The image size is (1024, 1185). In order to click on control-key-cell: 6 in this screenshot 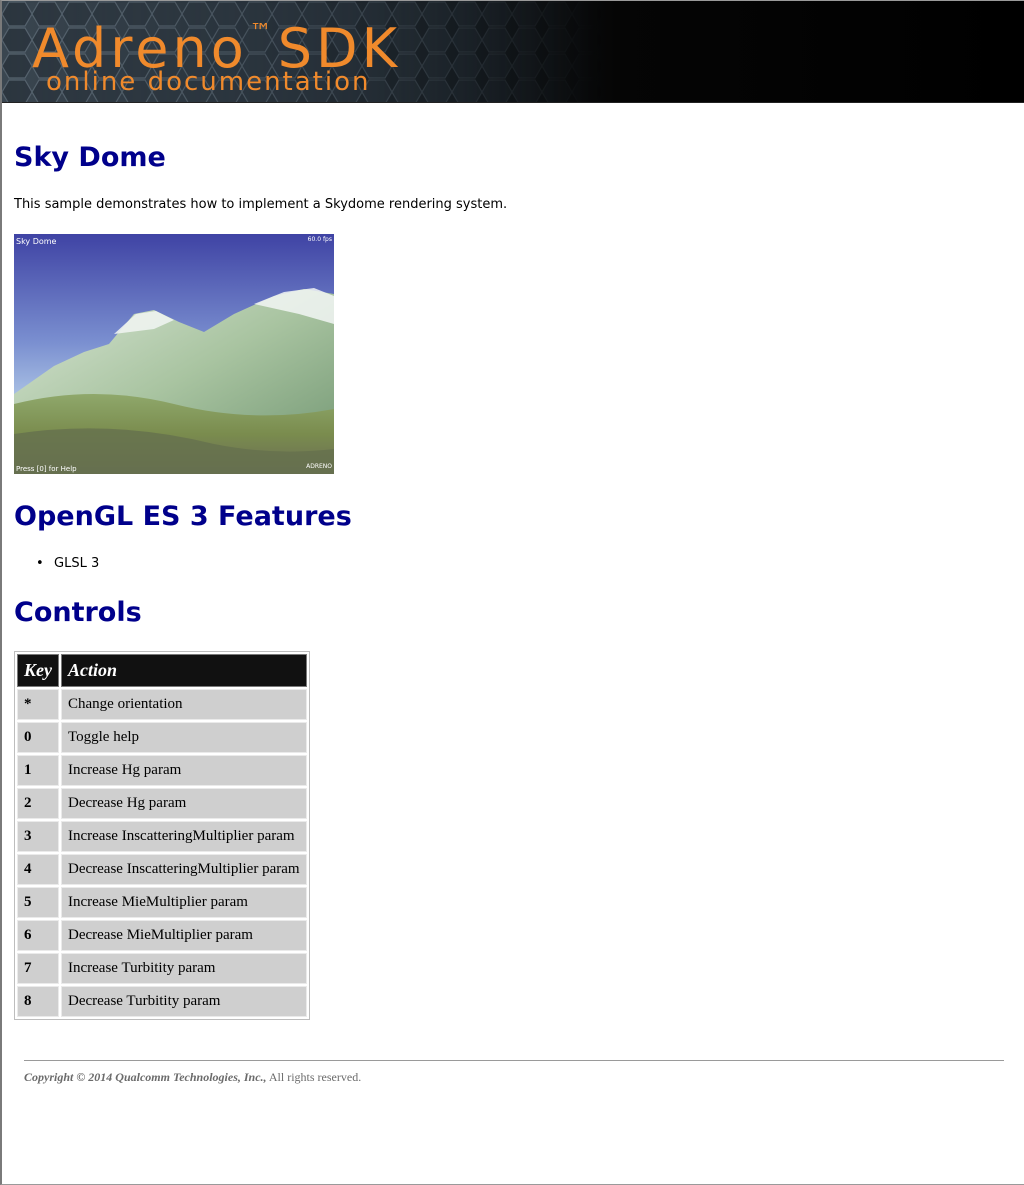, I will do `click(38, 935)`.